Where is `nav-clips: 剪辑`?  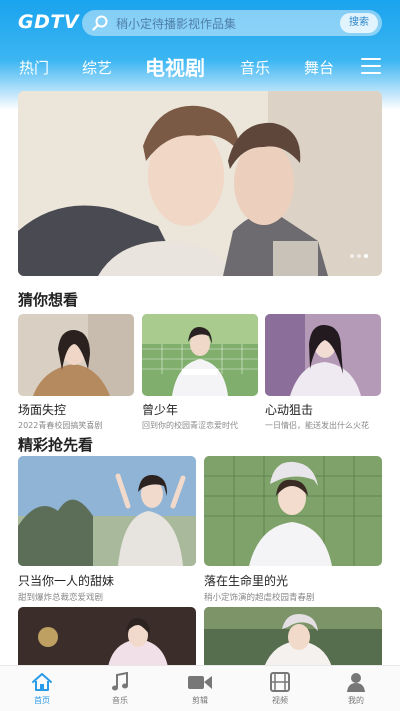
nav-clips: 剪辑 is located at coordinates (200, 689).